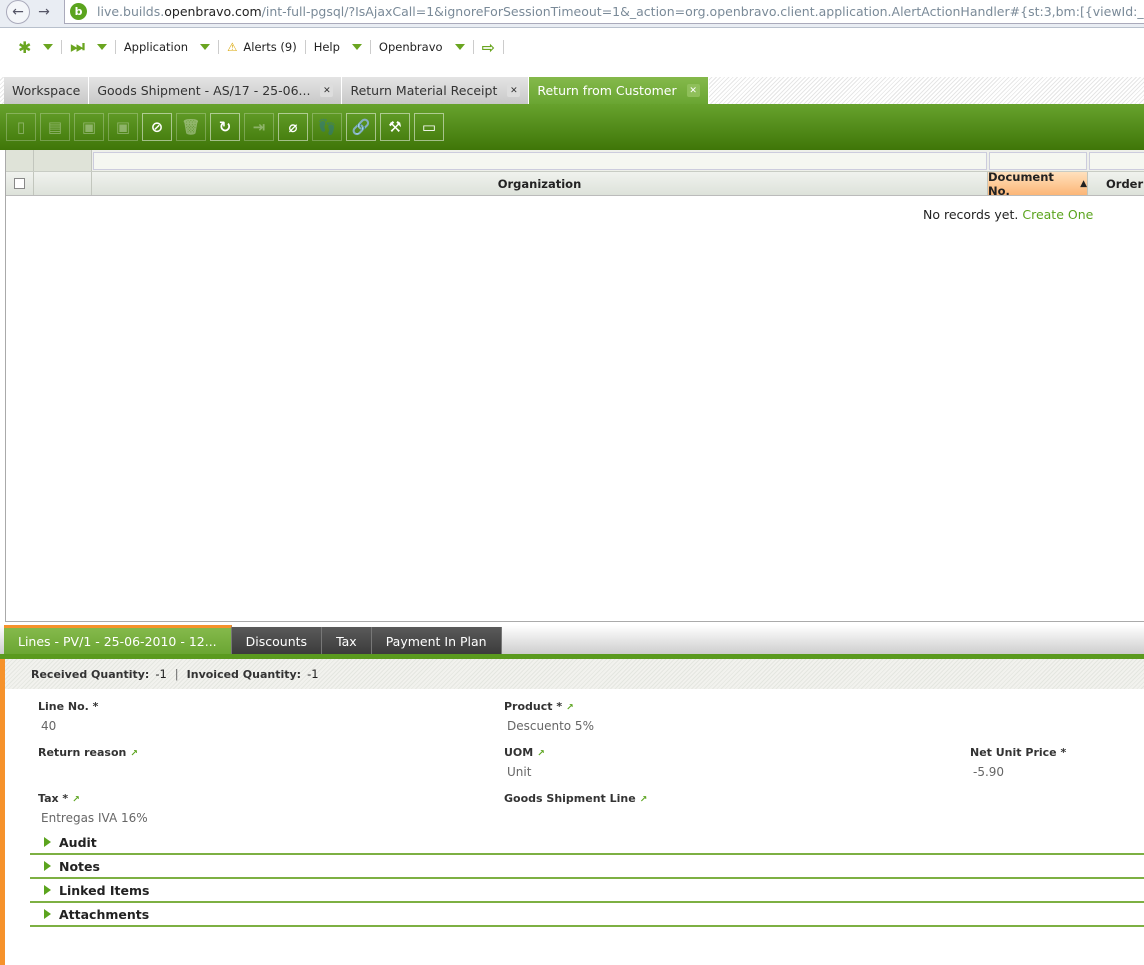 Image resolution: width=1144 pixels, height=965 pixels. Describe the element at coordinates (338, 47) in the screenshot. I see `help-menu: Help` at that location.